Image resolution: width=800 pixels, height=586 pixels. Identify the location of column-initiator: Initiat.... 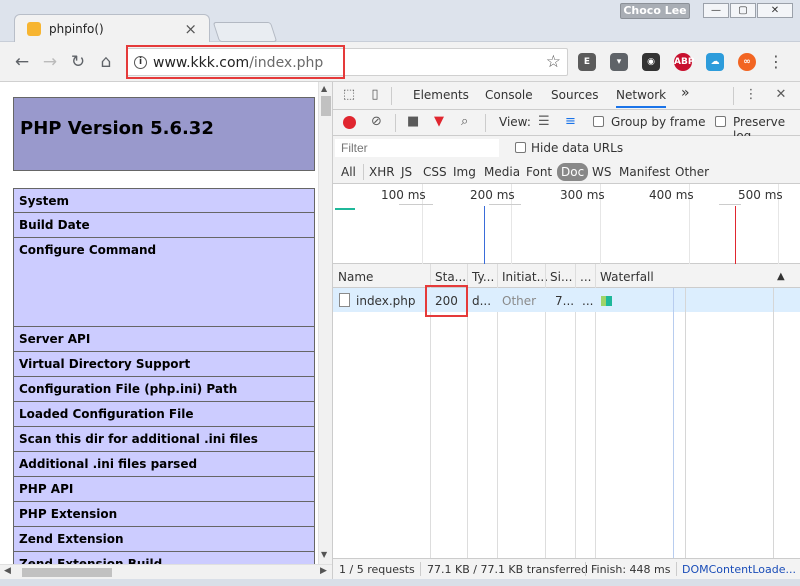
(525, 277).